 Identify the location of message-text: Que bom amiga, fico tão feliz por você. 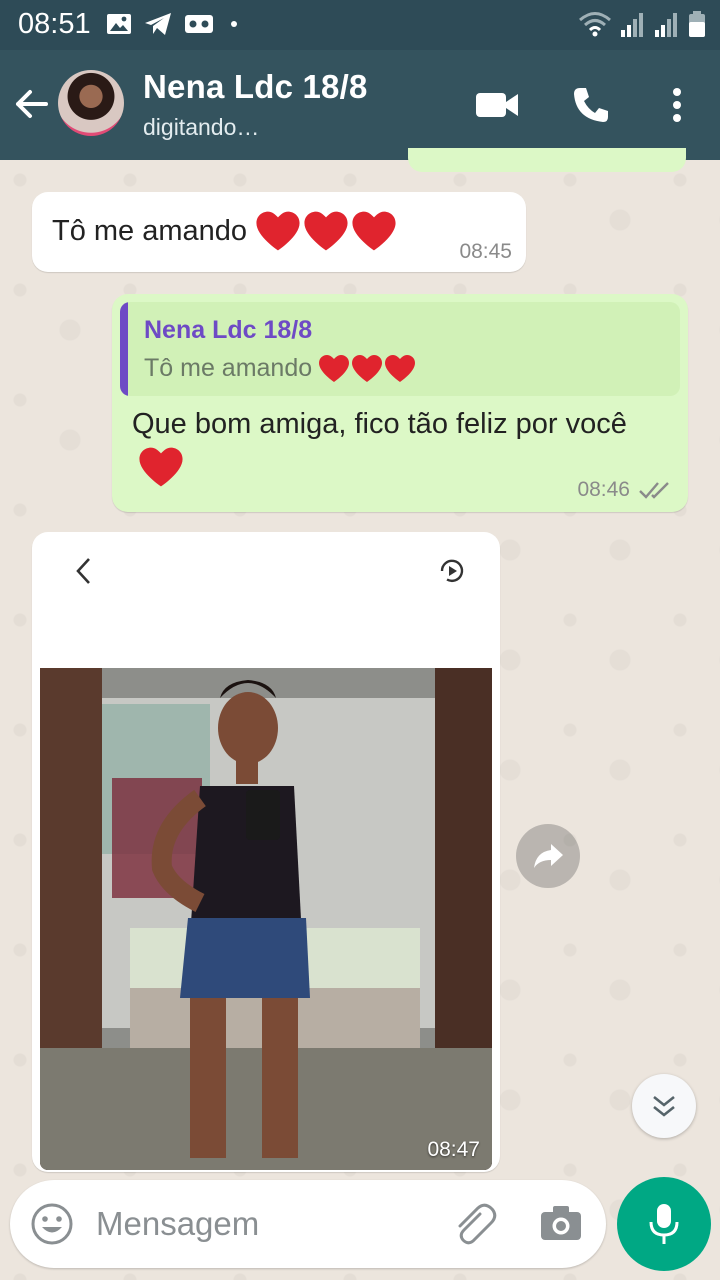
(382, 446).